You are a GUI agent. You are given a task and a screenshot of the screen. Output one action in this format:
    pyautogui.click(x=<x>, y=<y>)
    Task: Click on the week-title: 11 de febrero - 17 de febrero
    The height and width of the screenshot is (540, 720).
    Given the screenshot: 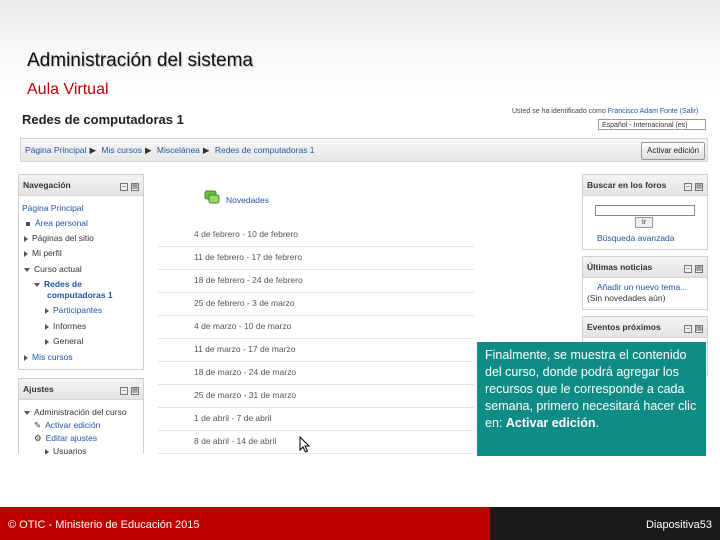 What is the action you would take?
    pyautogui.click(x=248, y=257)
    